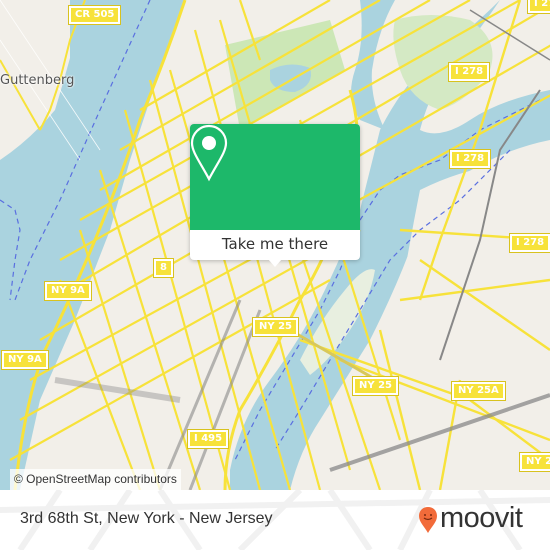 This screenshot has height=550, width=550. I want to click on road-shield-ny-25-bottom: NY 25, so click(534, 462).